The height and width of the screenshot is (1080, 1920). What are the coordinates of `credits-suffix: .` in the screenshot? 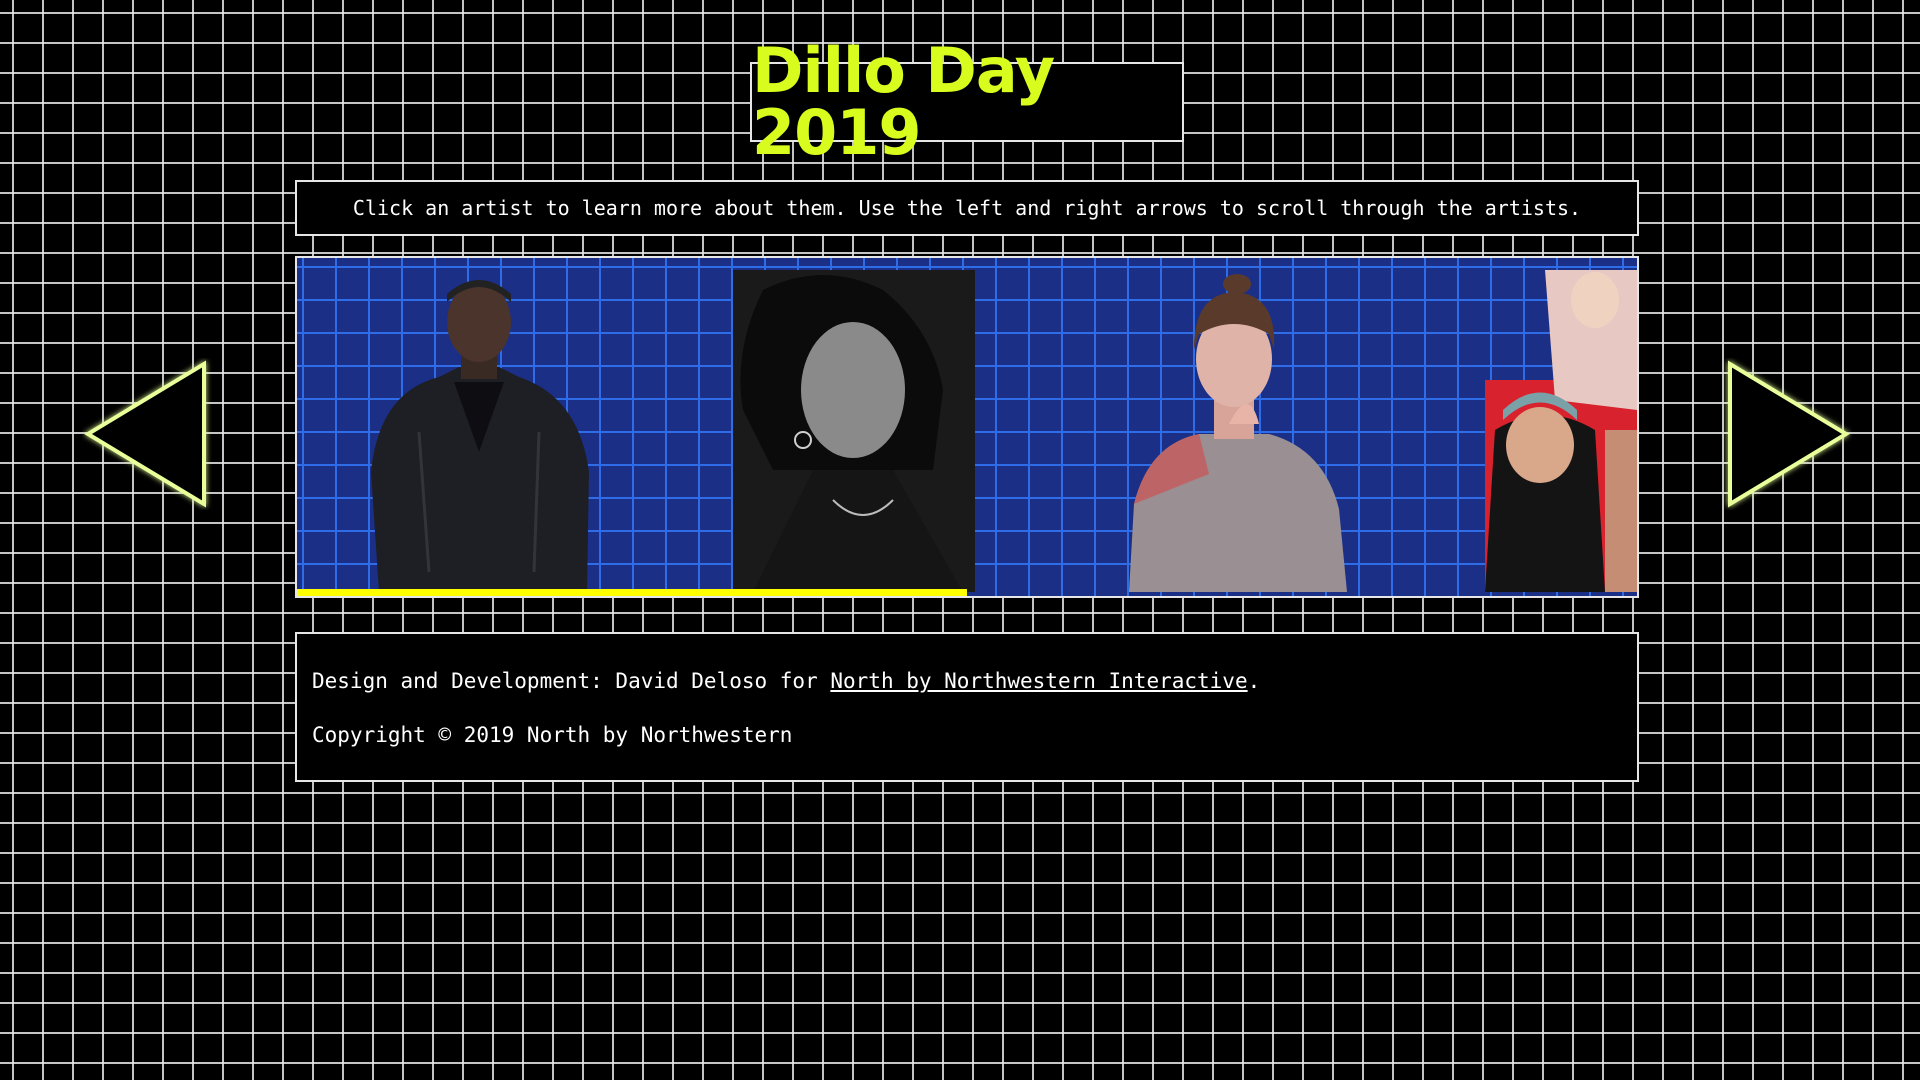 It's located at (1254, 681).